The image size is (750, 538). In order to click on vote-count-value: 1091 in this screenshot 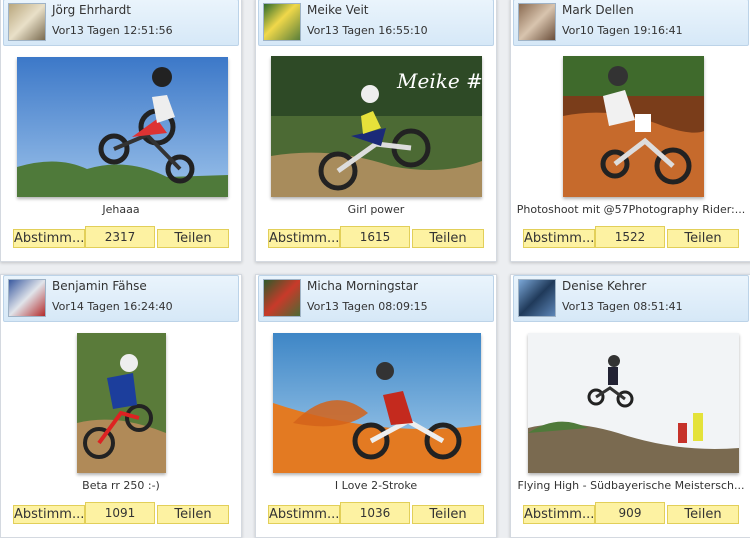, I will do `click(120, 513)`.